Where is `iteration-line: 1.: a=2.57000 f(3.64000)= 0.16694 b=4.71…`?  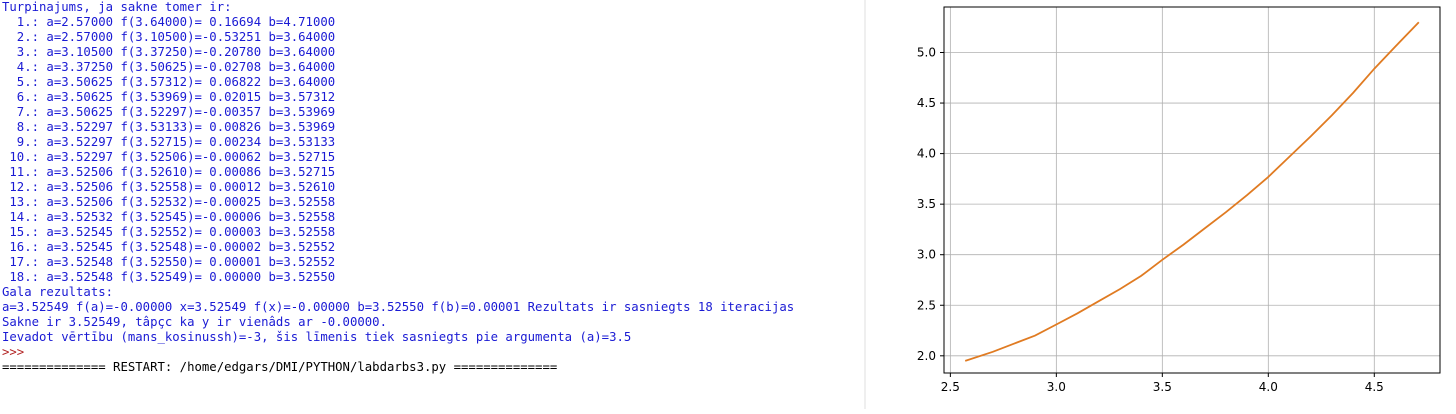 iteration-line: 1.: a=2.57000 f(3.64000)= 0.16694 b=4.71… is located at coordinates (169, 22).